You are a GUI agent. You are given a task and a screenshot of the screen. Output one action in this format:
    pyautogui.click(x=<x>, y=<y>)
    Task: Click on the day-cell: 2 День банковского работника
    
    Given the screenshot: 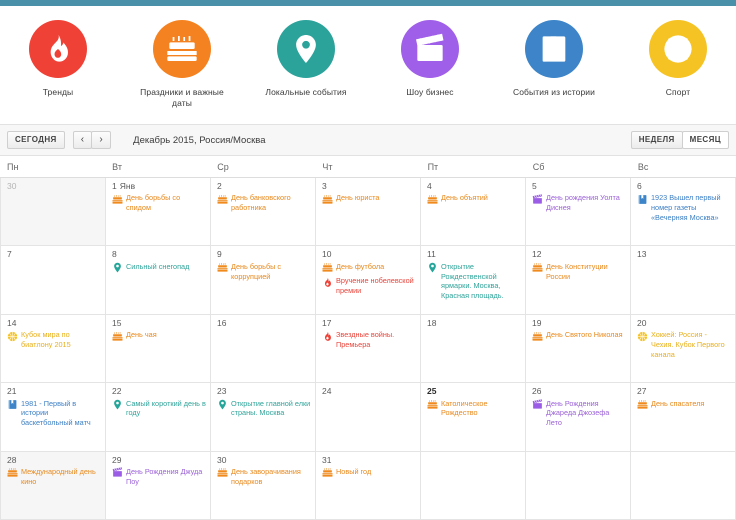 What is the action you would take?
    pyautogui.click(x=263, y=212)
    